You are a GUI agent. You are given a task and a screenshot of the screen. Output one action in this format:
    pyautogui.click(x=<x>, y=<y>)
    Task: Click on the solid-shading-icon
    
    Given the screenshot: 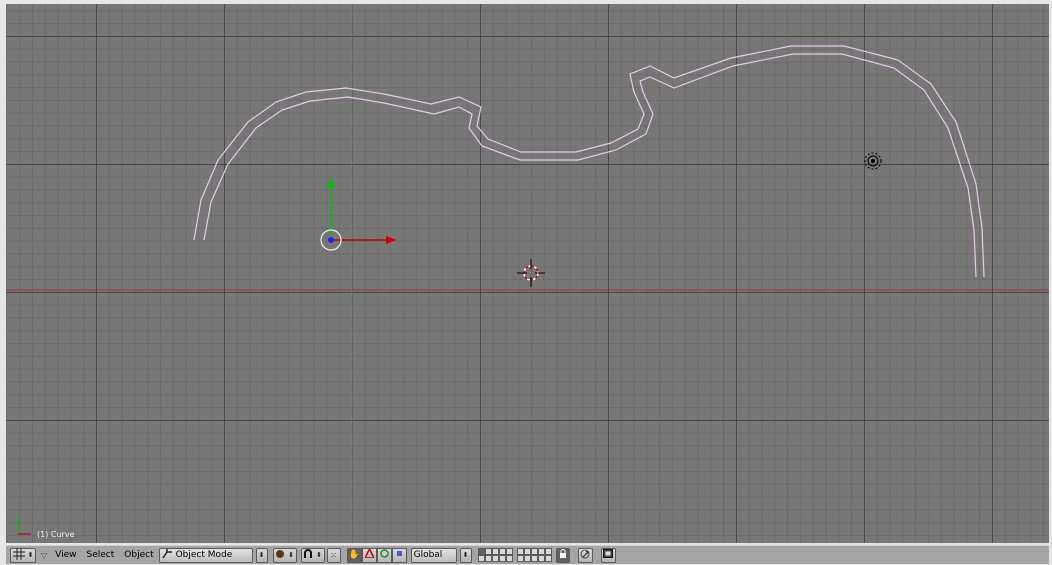 What is the action you would take?
    pyautogui.click(x=280, y=555)
    